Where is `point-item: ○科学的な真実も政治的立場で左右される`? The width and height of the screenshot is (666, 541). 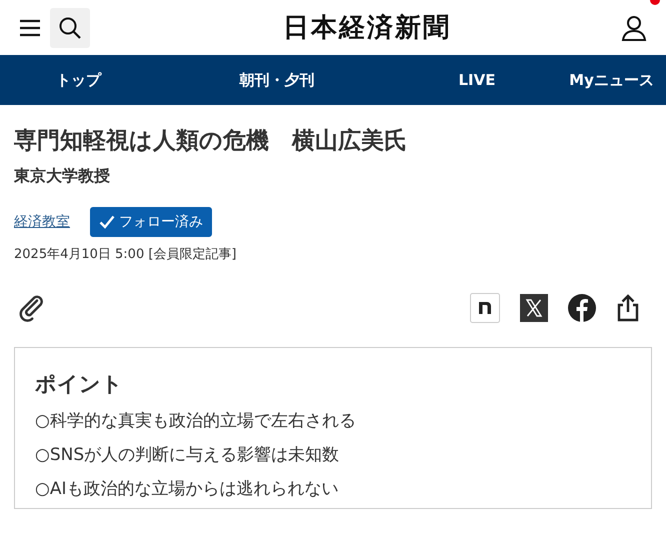
point-item: ○科学的な真実も政治的立場で左右される is located at coordinates (196, 421).